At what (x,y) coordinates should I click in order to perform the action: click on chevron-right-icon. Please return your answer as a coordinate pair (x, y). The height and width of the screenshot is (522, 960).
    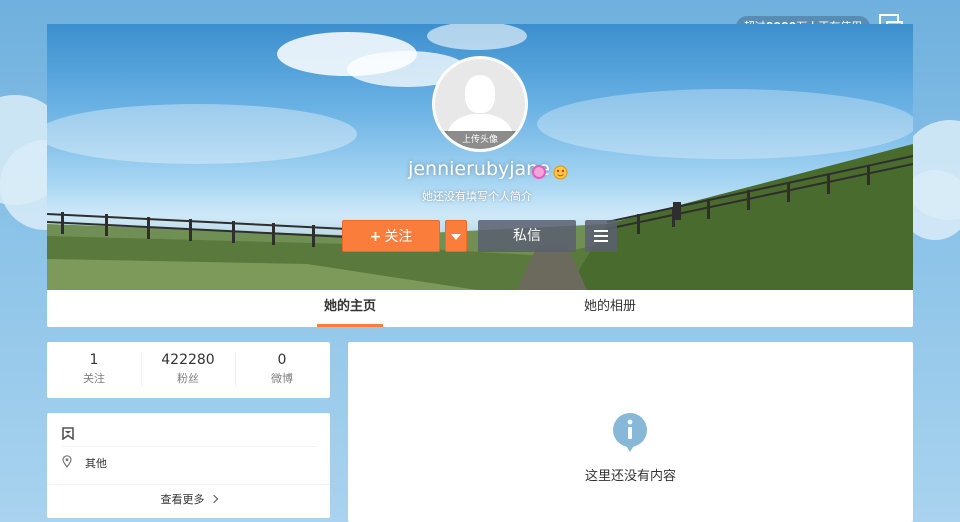
    Looking at the image, I should click on (213, 499).